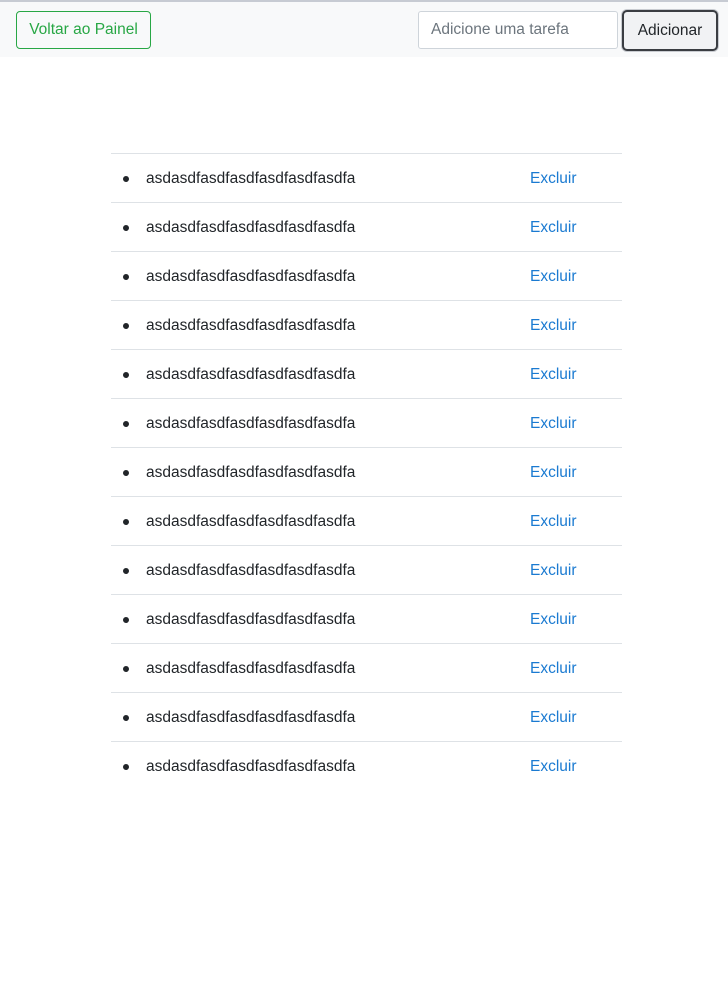 This screenshot has width=728, height=1000. I want to click on new-task-input, so click(518, 30).